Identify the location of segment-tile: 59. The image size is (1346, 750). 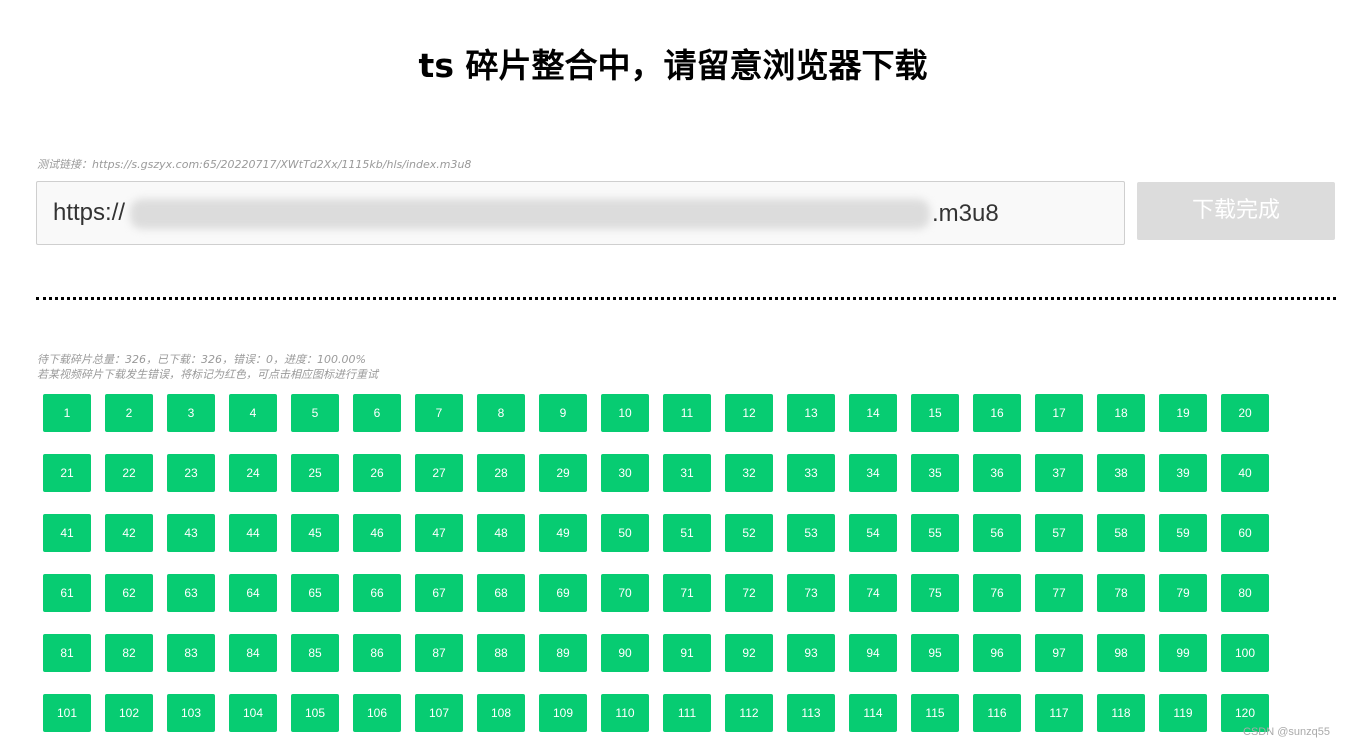
(1183, 533).